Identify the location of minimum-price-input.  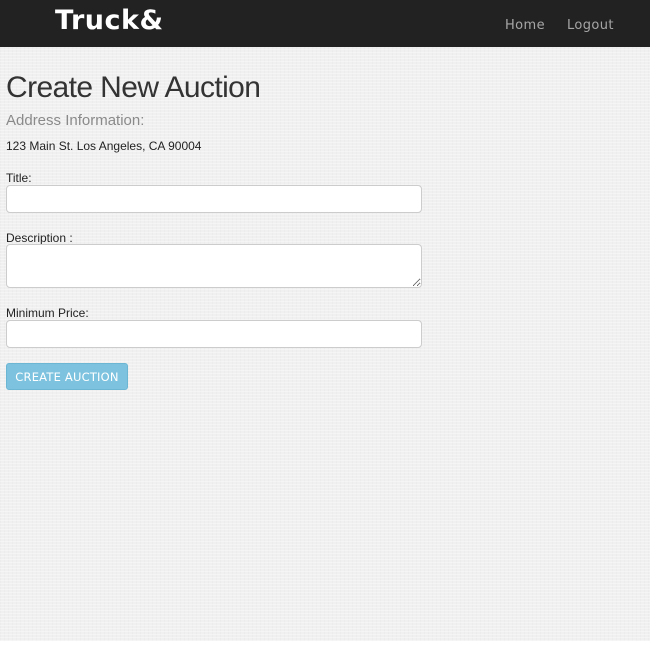
(214, 334).